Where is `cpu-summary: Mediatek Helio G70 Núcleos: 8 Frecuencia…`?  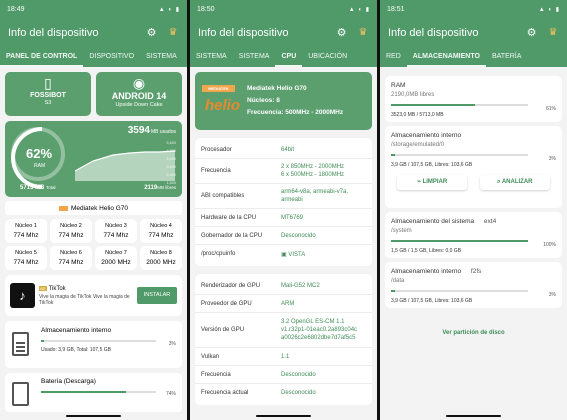 cpu-summary: Mediatek Helio G70 Núcleos: 8 Frecuencia… is located at coordinates (291, 101).